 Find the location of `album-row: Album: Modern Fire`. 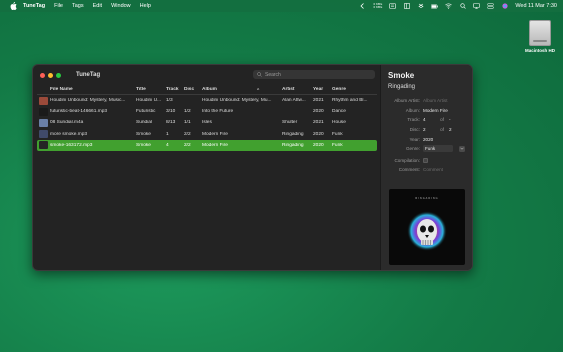

album-row: Album: Modern Fire is located at coordinates (427, 111).